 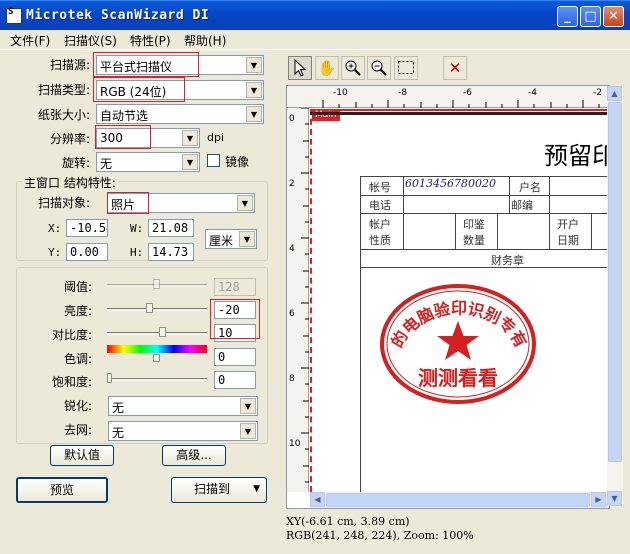 What do you see at coordinates (77, 287) in the screenshot?
I see `threshold-label: 阈值:` at bounding box center [77, 287].